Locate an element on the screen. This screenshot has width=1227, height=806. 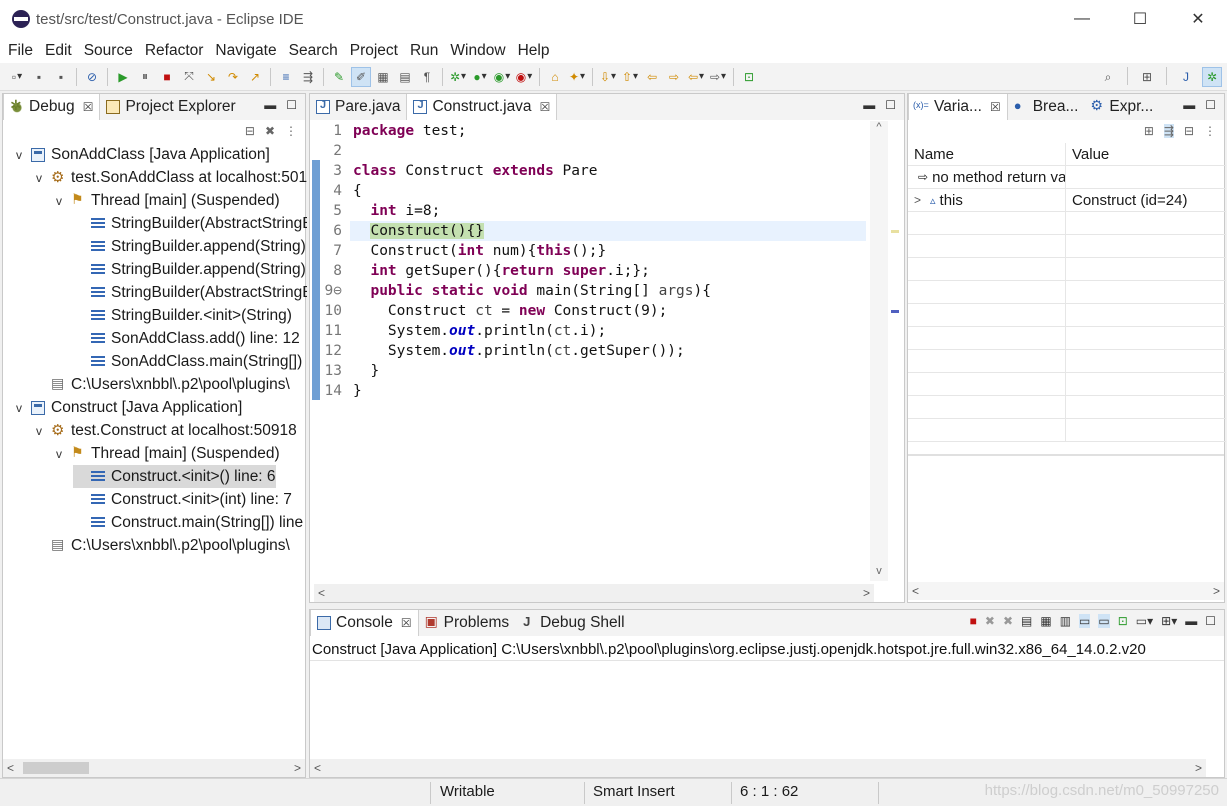
last-edit-forward-icon: ⇨ is located at coordinates (674, 77).